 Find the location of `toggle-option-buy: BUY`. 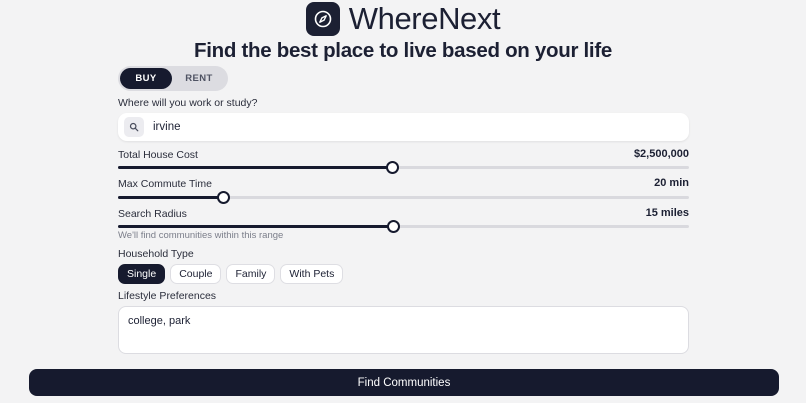

toggle-option-buy: BUY is located at coordinates (146, 78).